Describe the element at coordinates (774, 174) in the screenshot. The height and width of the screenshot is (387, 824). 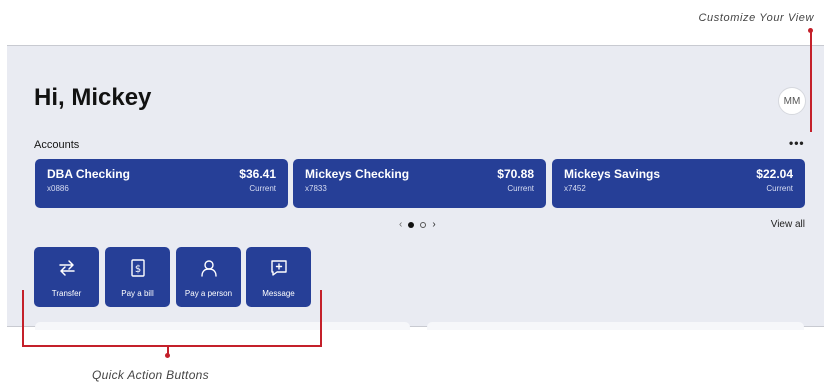
I see `account-balance: $22.04` at that location.